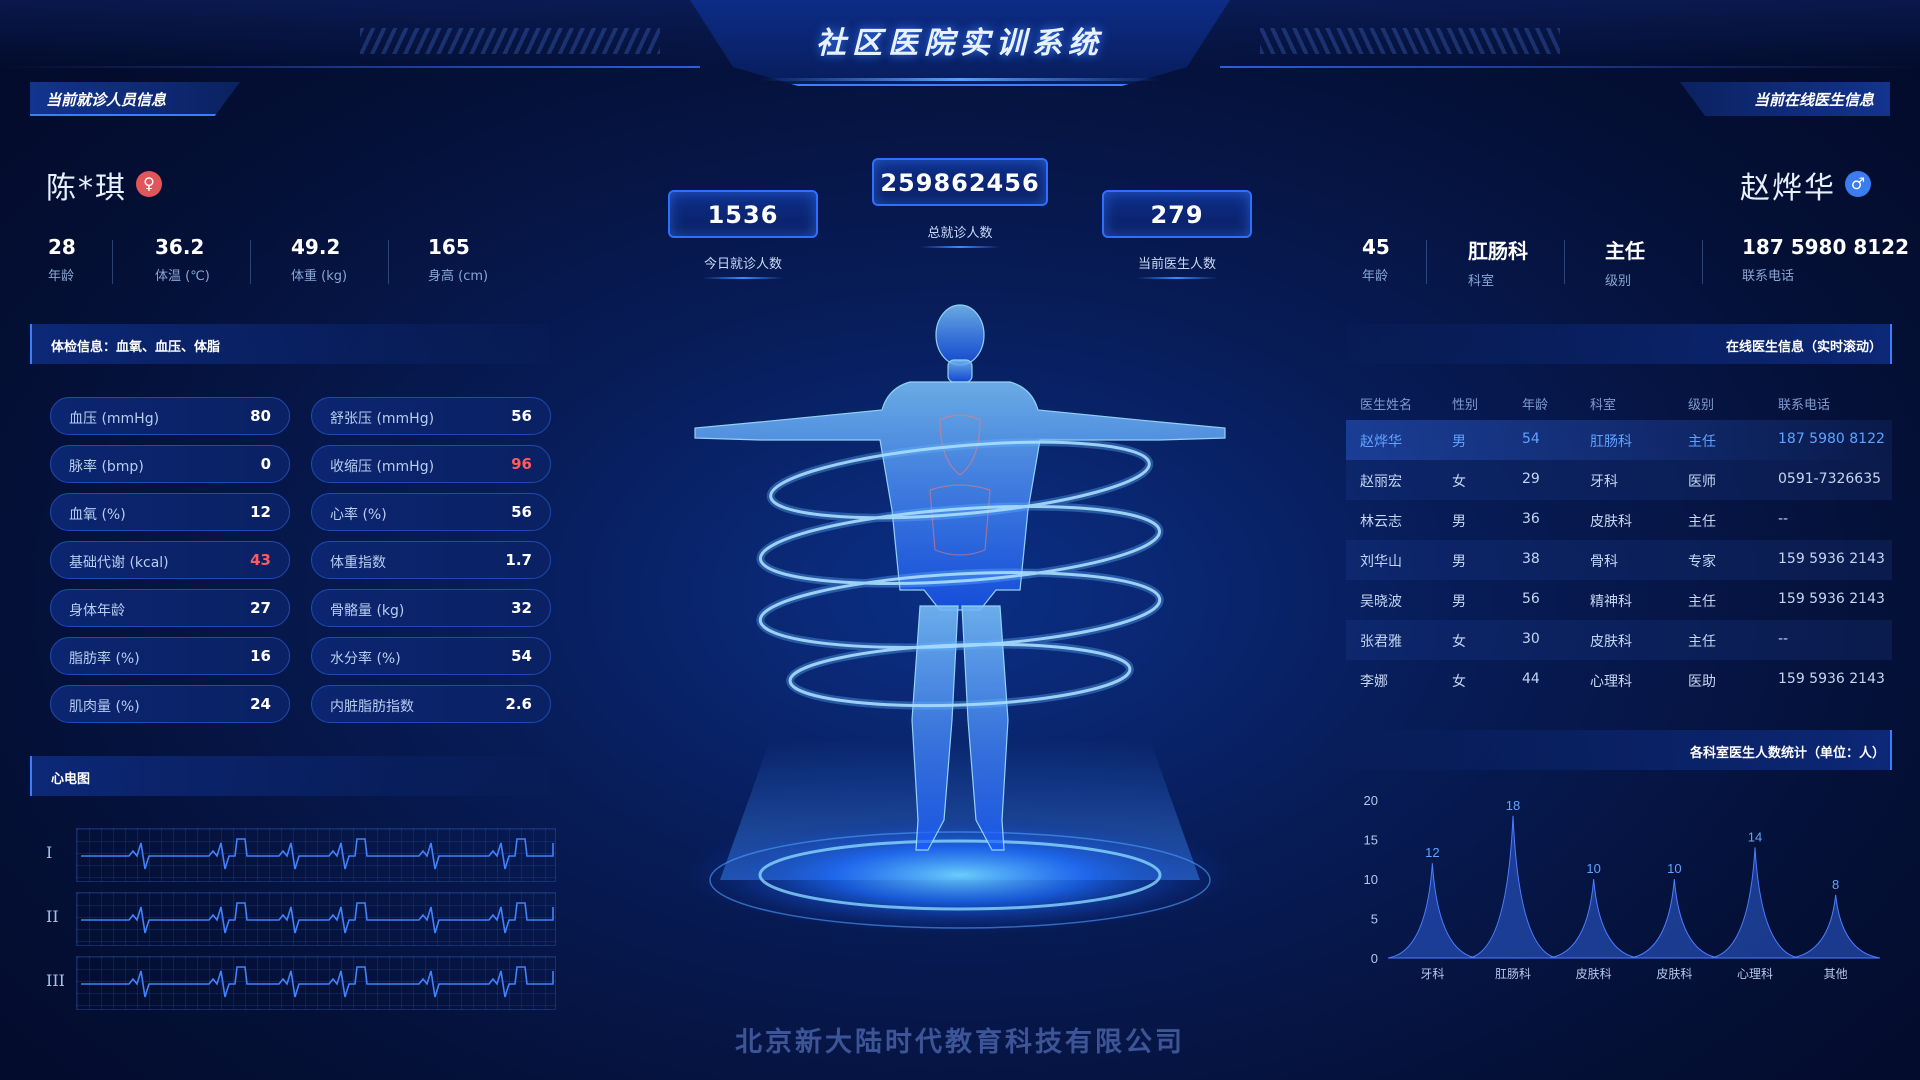 The width and height of the screenshot is (1920, 1080). What do you see at coordinates (1804, 347) in the screenshot?
I see `online-doctors-title: 在线医生信息（实时滚动）` at bounding box center [1804, 347].